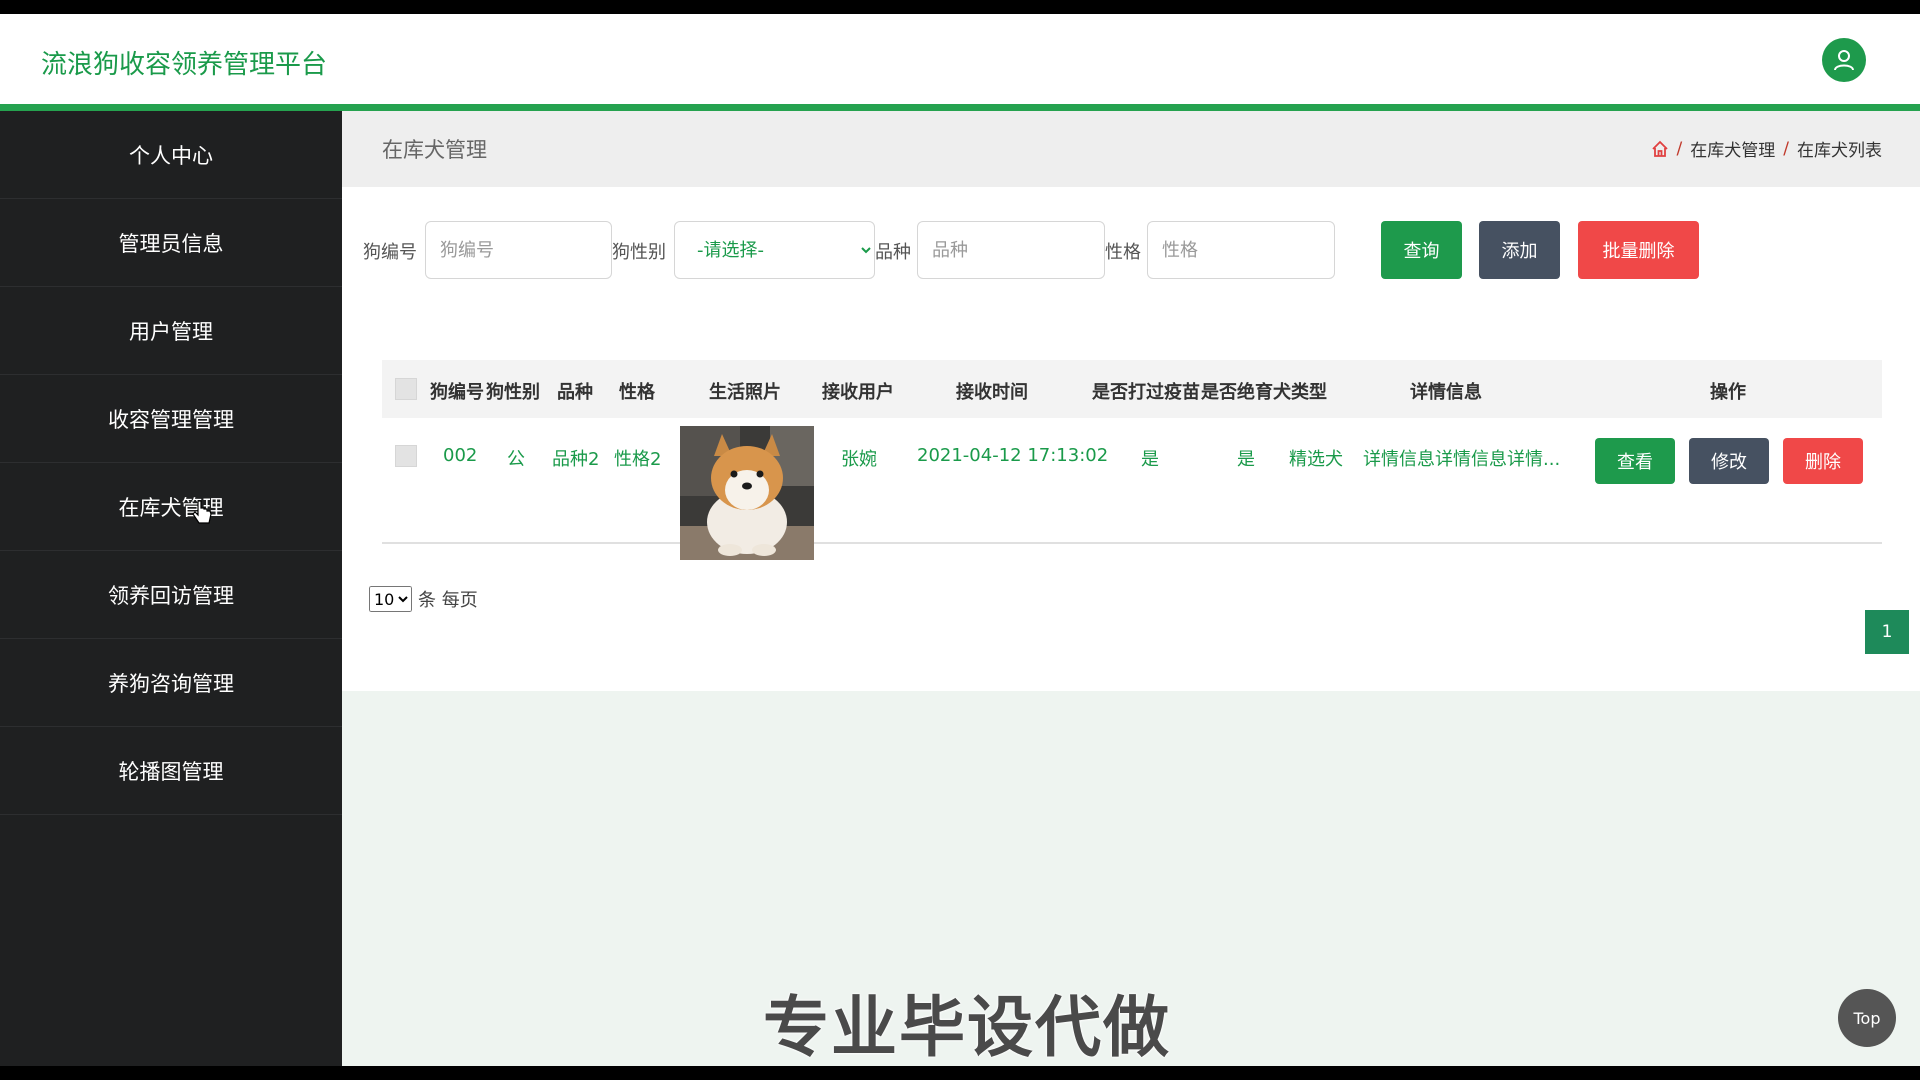 This screenshot has width=1920, height=1080. What do you see at coordinates (1823, 461) in the screenshot?
I see `delete-button: 删除` at bounding box center [1823, 461].